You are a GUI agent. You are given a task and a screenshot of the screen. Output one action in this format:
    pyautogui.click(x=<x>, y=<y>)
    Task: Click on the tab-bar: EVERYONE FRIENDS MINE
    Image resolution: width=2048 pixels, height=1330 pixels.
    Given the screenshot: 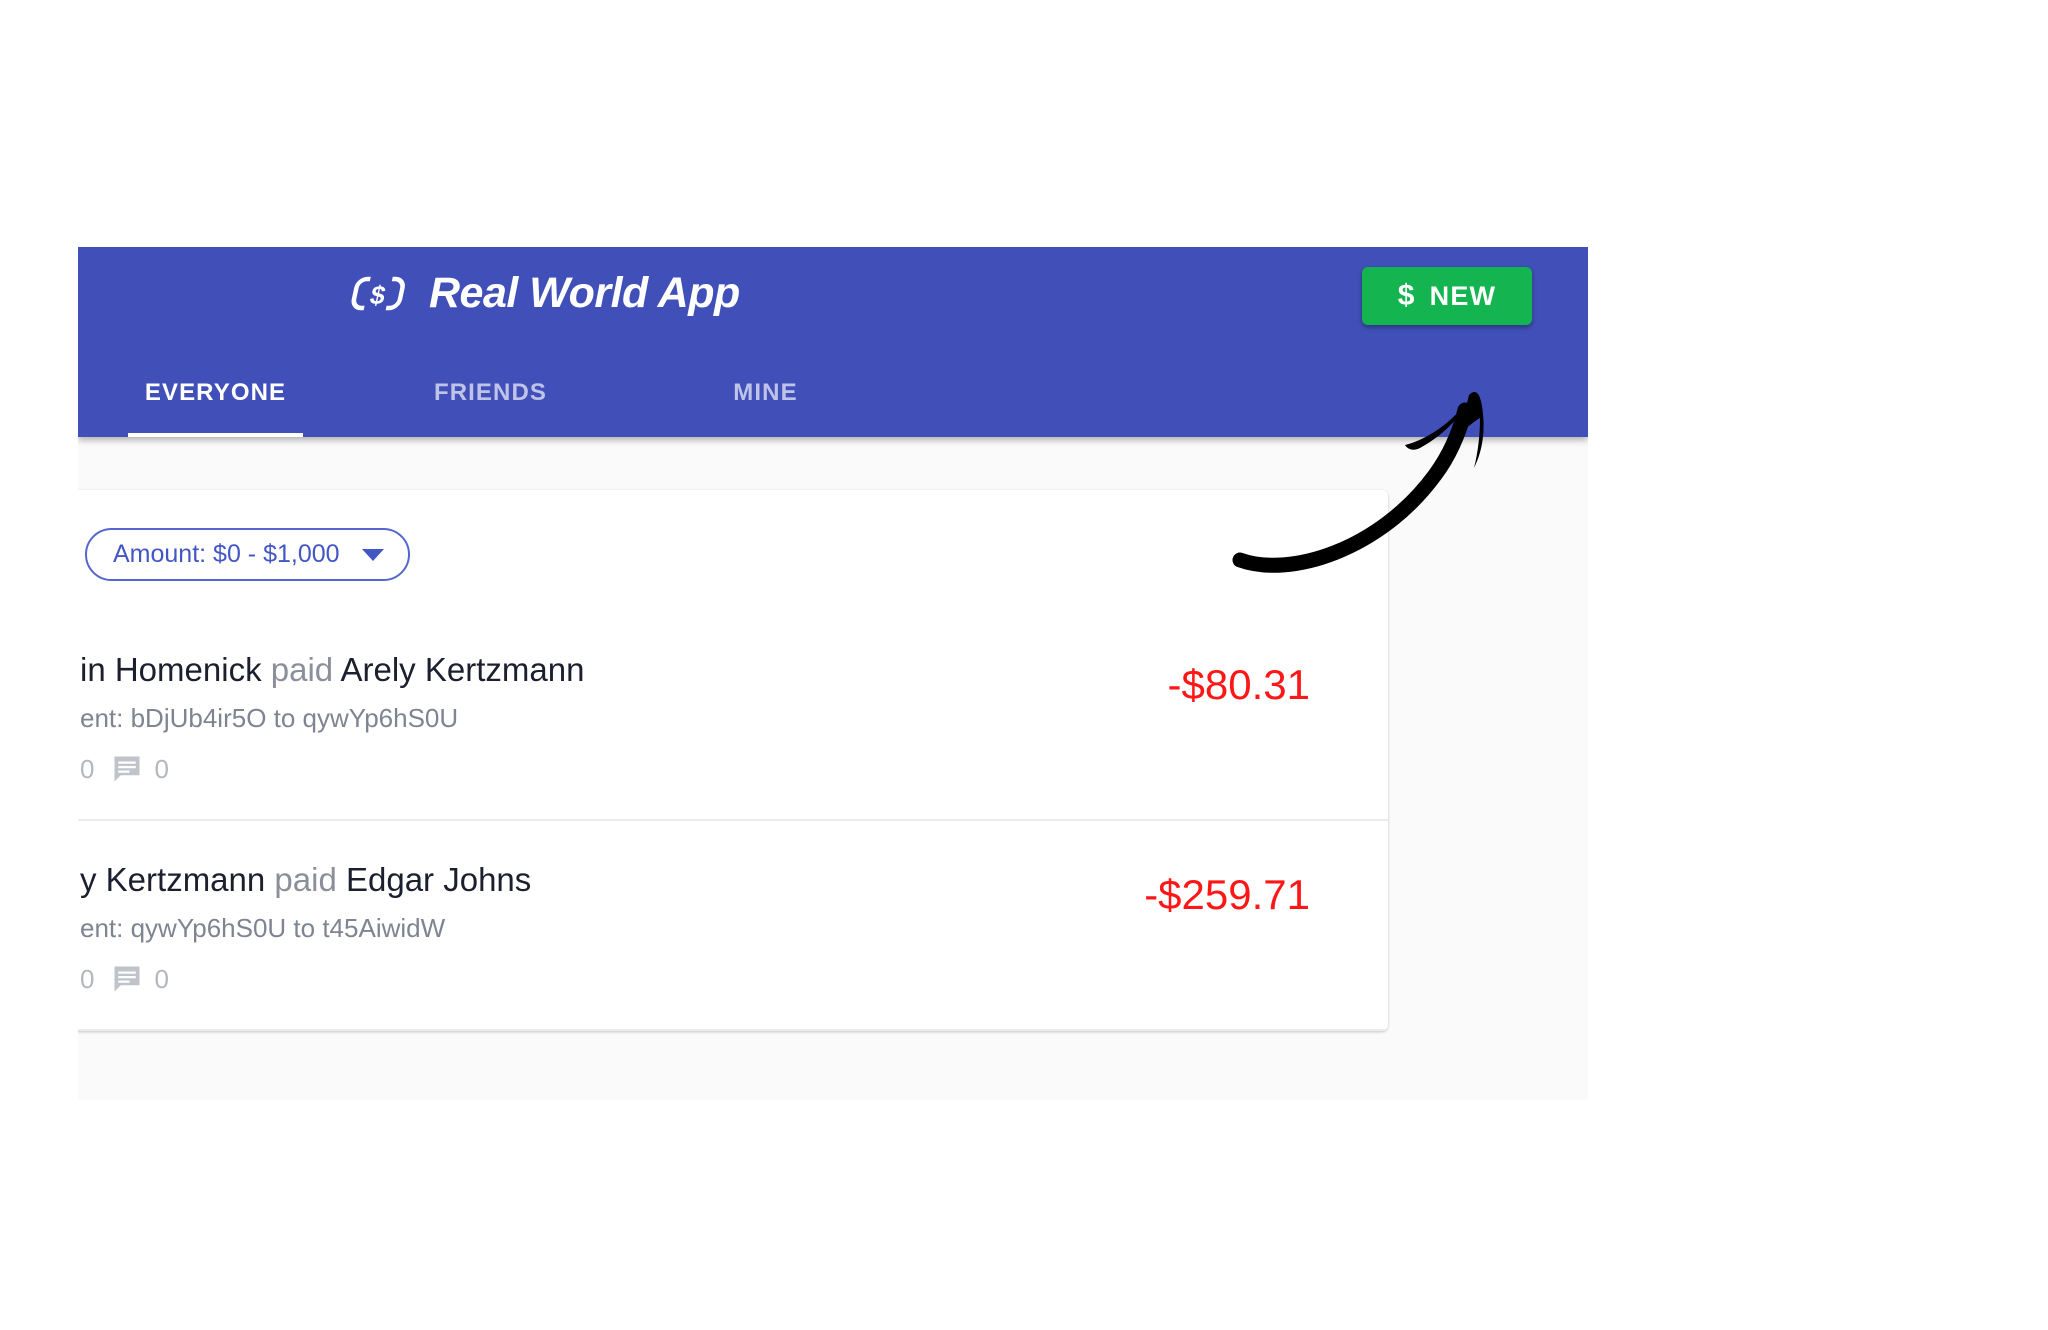 What is the action you would take?
    pyautogui.click(x=833, y=404)
    